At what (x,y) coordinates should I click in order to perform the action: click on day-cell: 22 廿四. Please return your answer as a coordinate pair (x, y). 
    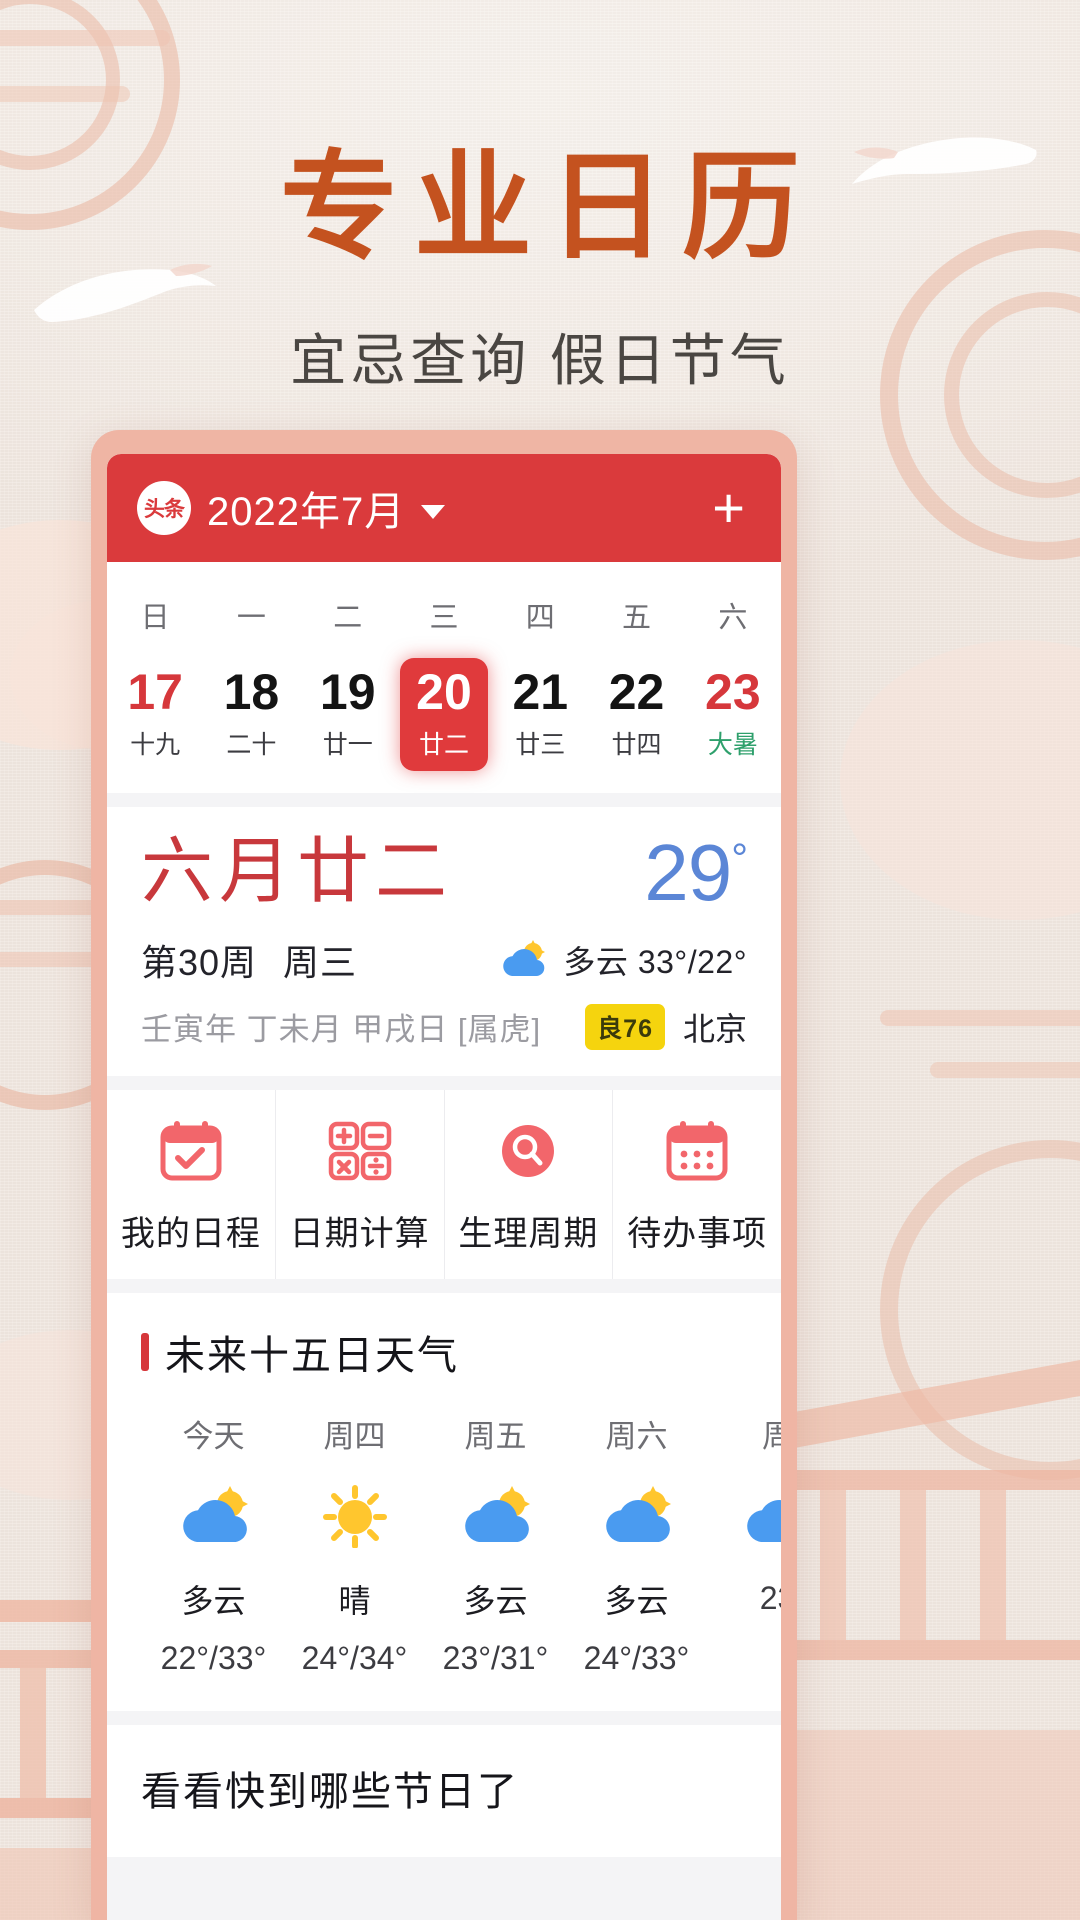
    Looking at the image, I should click on (636, 714).